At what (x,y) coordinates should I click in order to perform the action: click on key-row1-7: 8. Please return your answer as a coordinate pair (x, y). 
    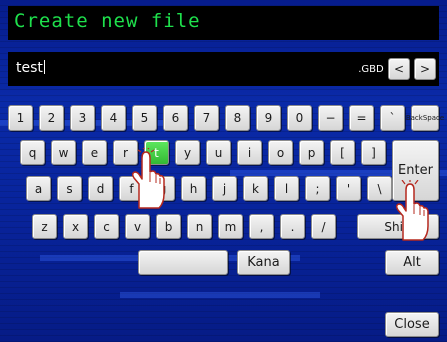
    Looking at the image, I should click on (237, 118).